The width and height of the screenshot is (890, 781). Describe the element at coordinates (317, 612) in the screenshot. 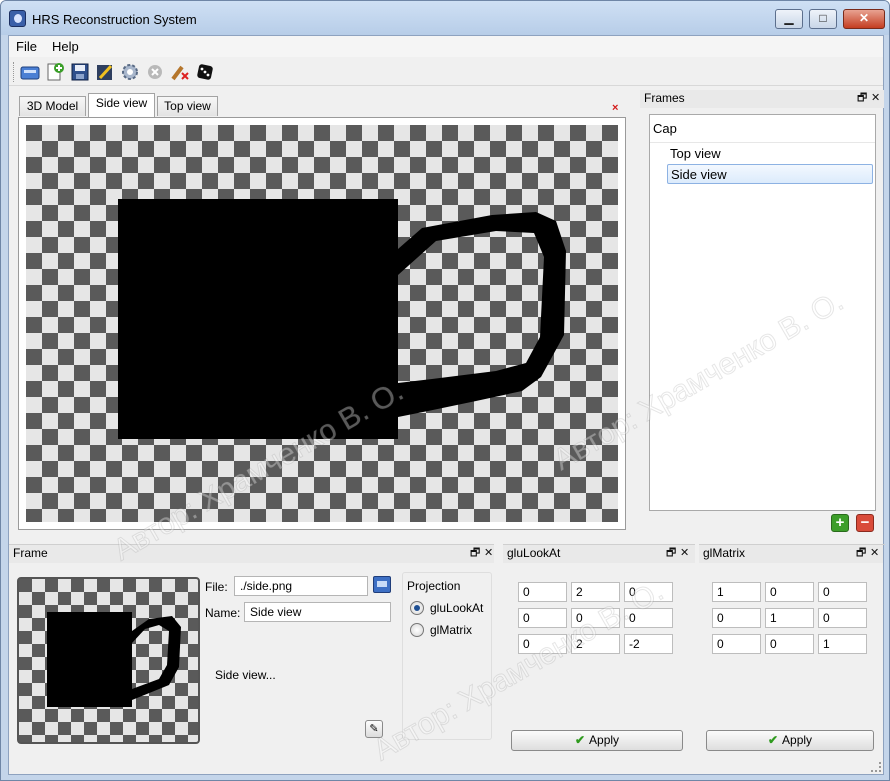

I see `name-field: Side view` at that location.